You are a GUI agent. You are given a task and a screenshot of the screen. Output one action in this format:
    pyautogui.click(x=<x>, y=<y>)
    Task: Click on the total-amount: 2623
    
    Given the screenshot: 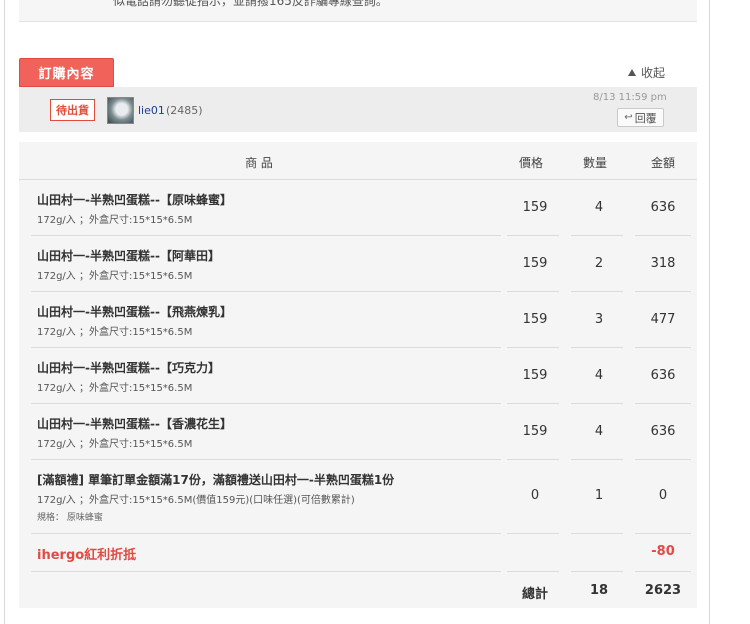 What is the action you would take?
    pyautogui.click(x=663, y=590)
    